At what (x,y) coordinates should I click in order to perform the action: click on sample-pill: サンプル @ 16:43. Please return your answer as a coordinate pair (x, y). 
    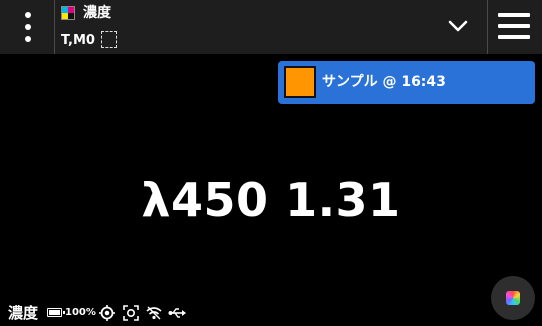
    Looking at the image, I should click on (406, 82).